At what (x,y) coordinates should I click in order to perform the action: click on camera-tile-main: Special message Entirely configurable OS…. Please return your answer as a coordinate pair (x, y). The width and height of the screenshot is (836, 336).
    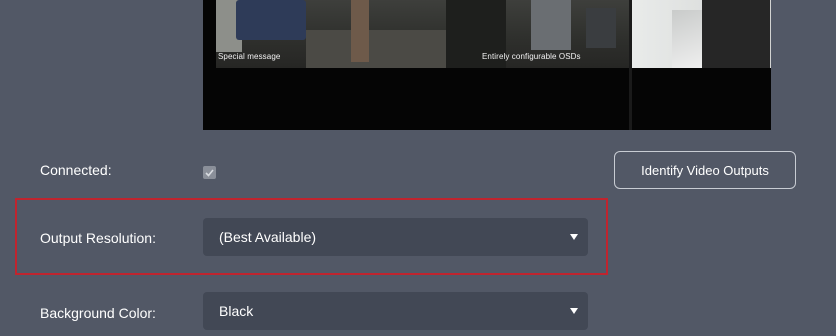
    Looking at the image, I should click on (422, 34).